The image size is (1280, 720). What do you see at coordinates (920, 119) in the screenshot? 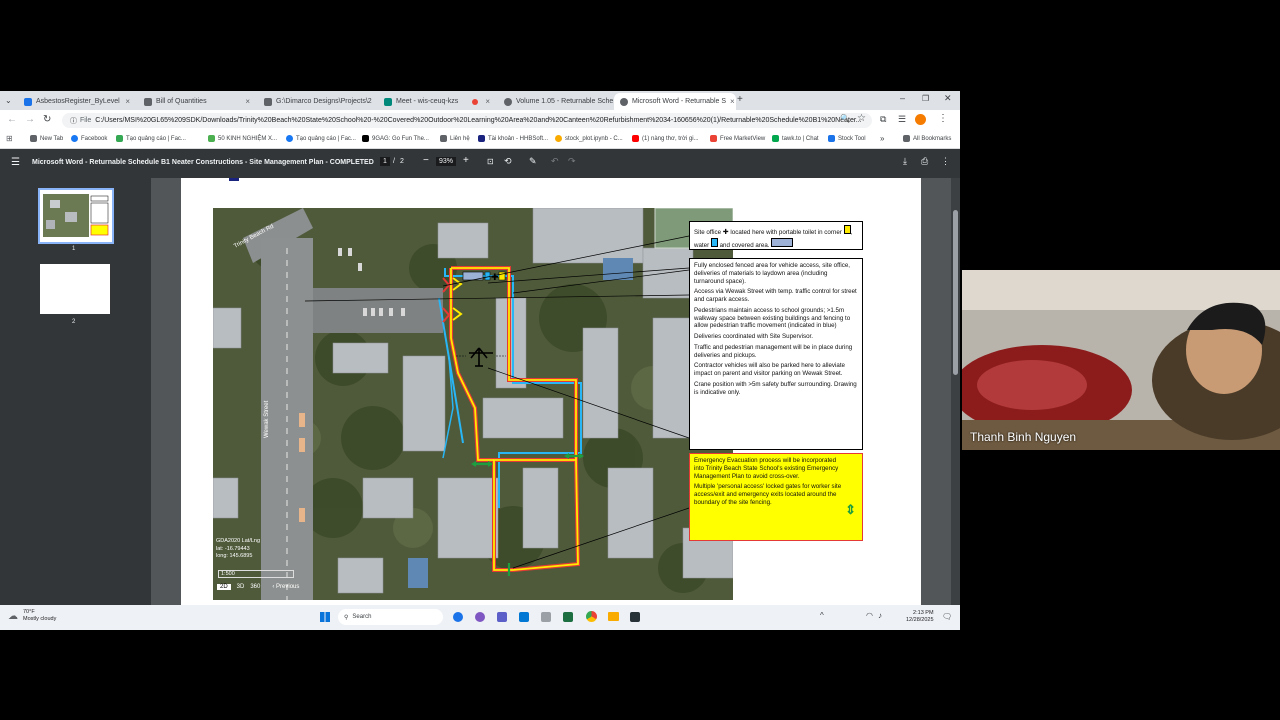
I see `profile-avatar` at bounding box center [920, 119].